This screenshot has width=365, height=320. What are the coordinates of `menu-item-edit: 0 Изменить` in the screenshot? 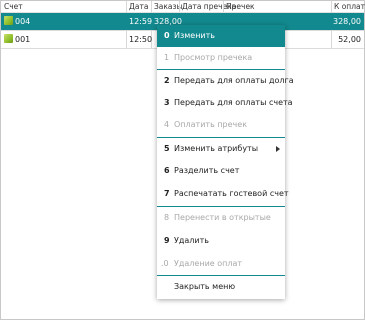 It's located at (221, 36).